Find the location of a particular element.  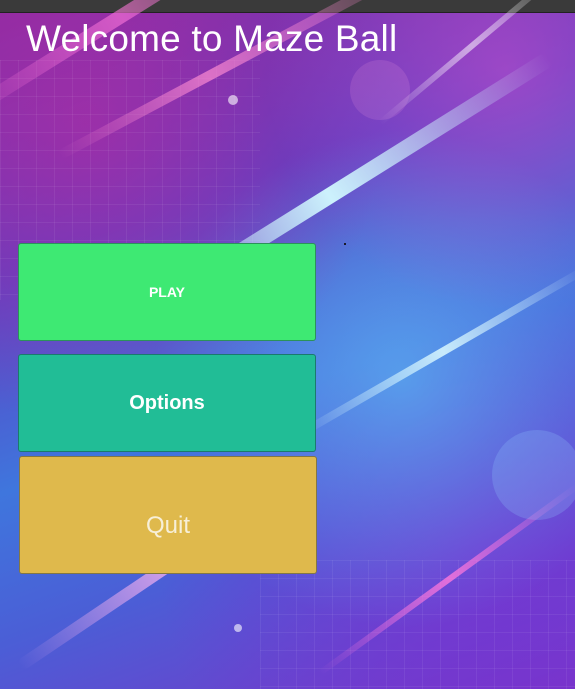

play-button-label: PLAY is located at coordinates (167, 292).